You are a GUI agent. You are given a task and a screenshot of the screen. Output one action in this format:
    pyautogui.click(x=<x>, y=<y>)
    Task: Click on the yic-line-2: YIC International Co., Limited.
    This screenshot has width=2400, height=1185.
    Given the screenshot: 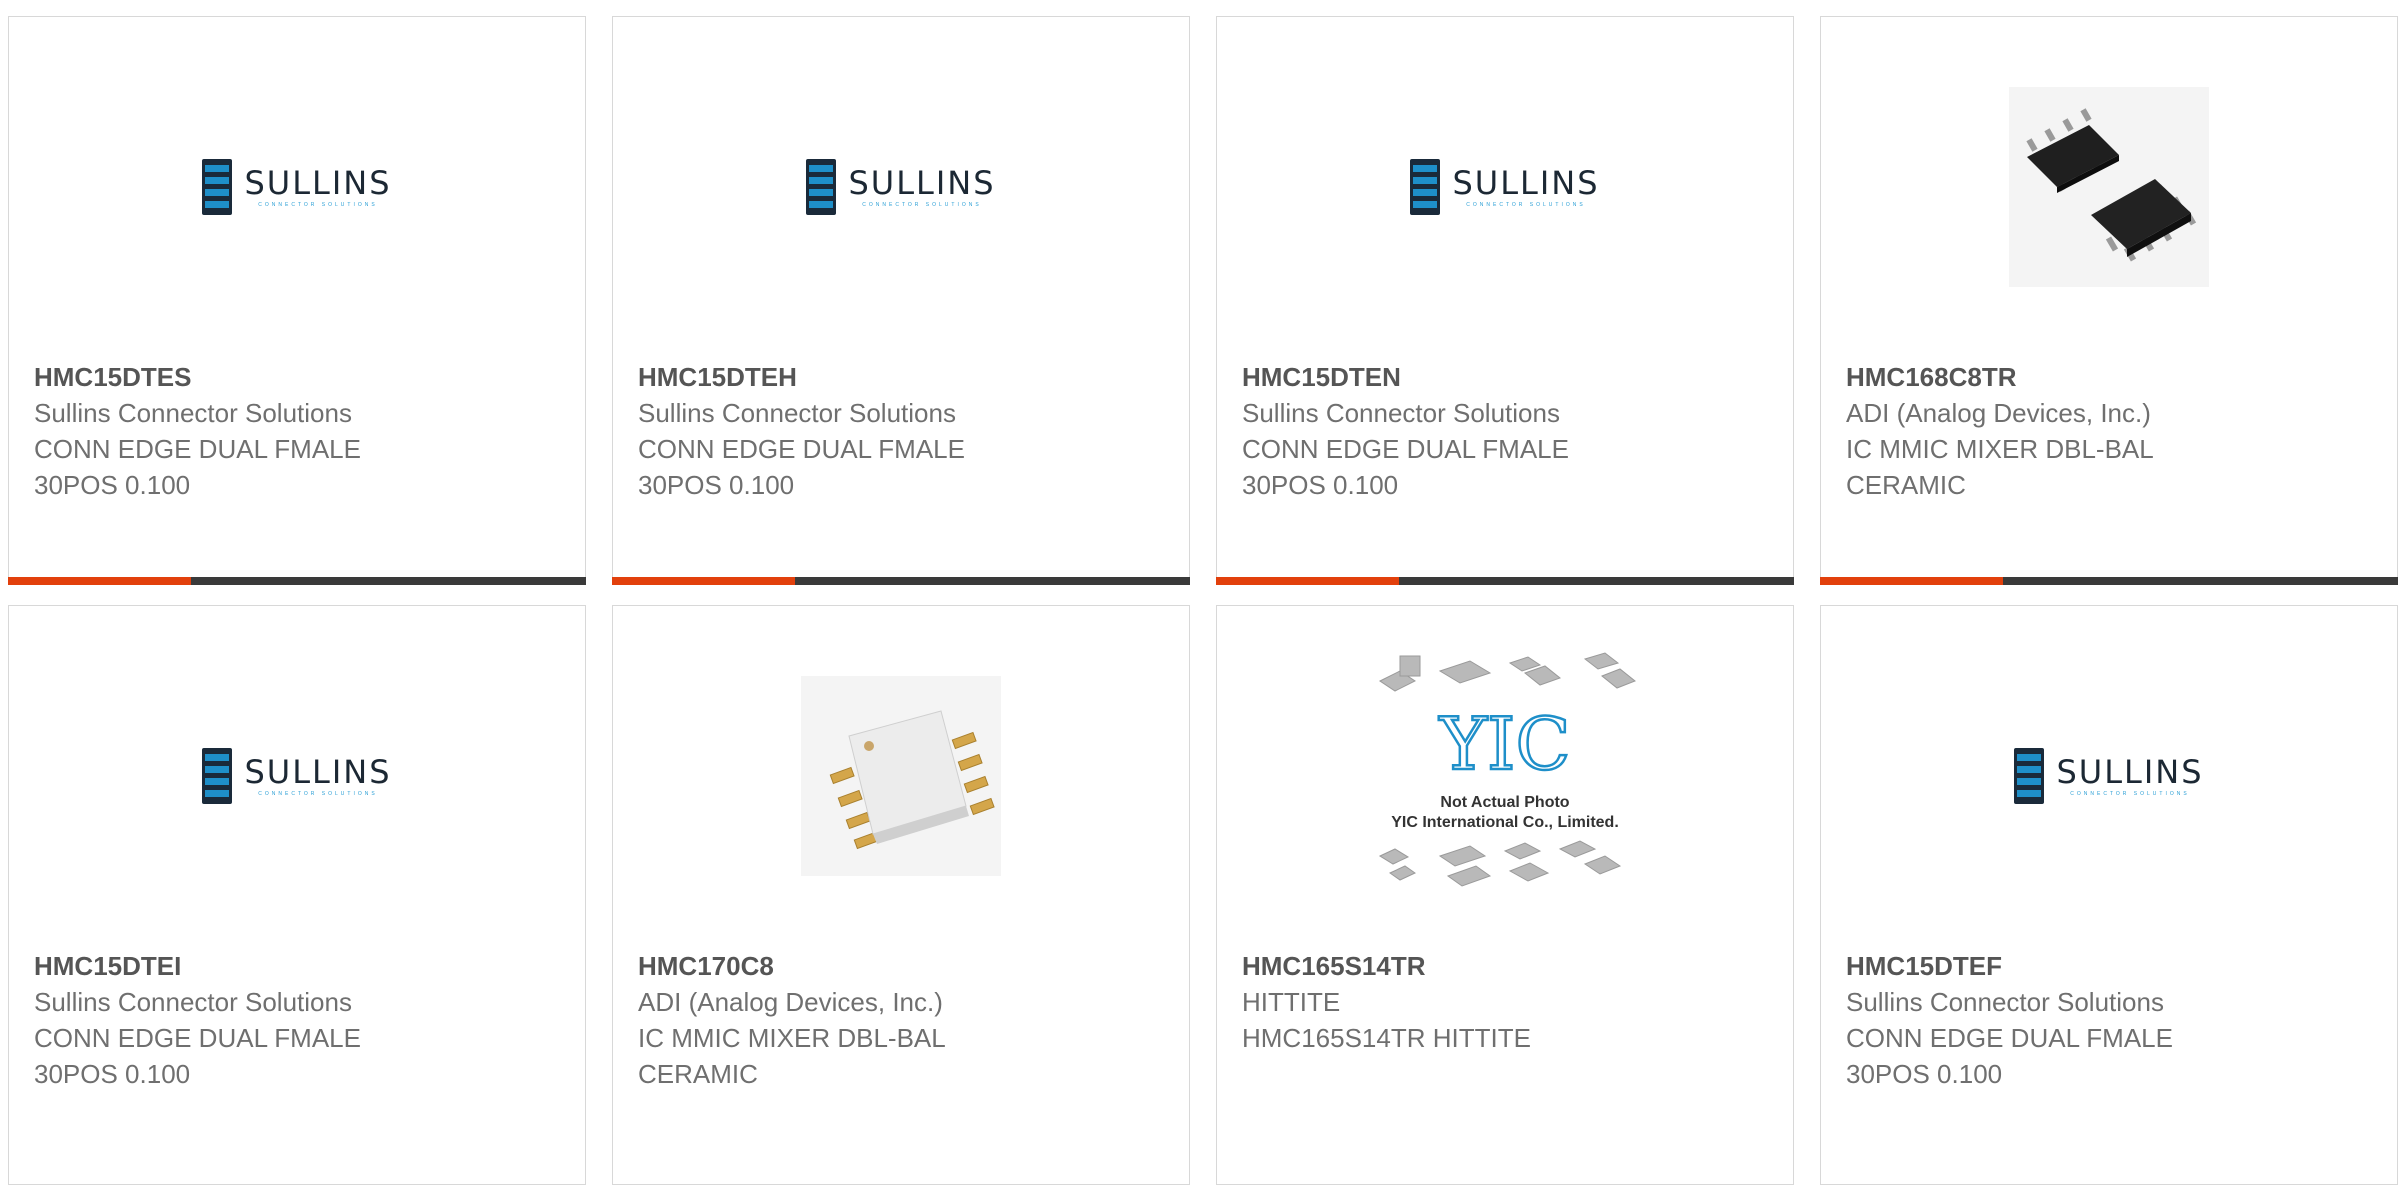 What is the action you would take?
    pyautogui.click(x=1505, y=822)
    